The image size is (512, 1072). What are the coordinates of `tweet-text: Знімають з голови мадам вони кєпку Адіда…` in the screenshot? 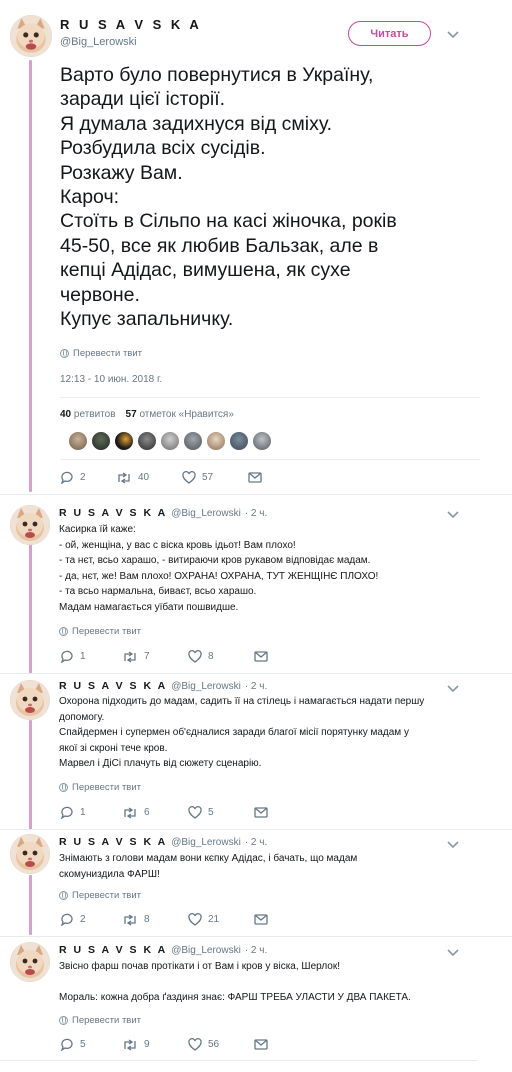 It's located at (259, 866).